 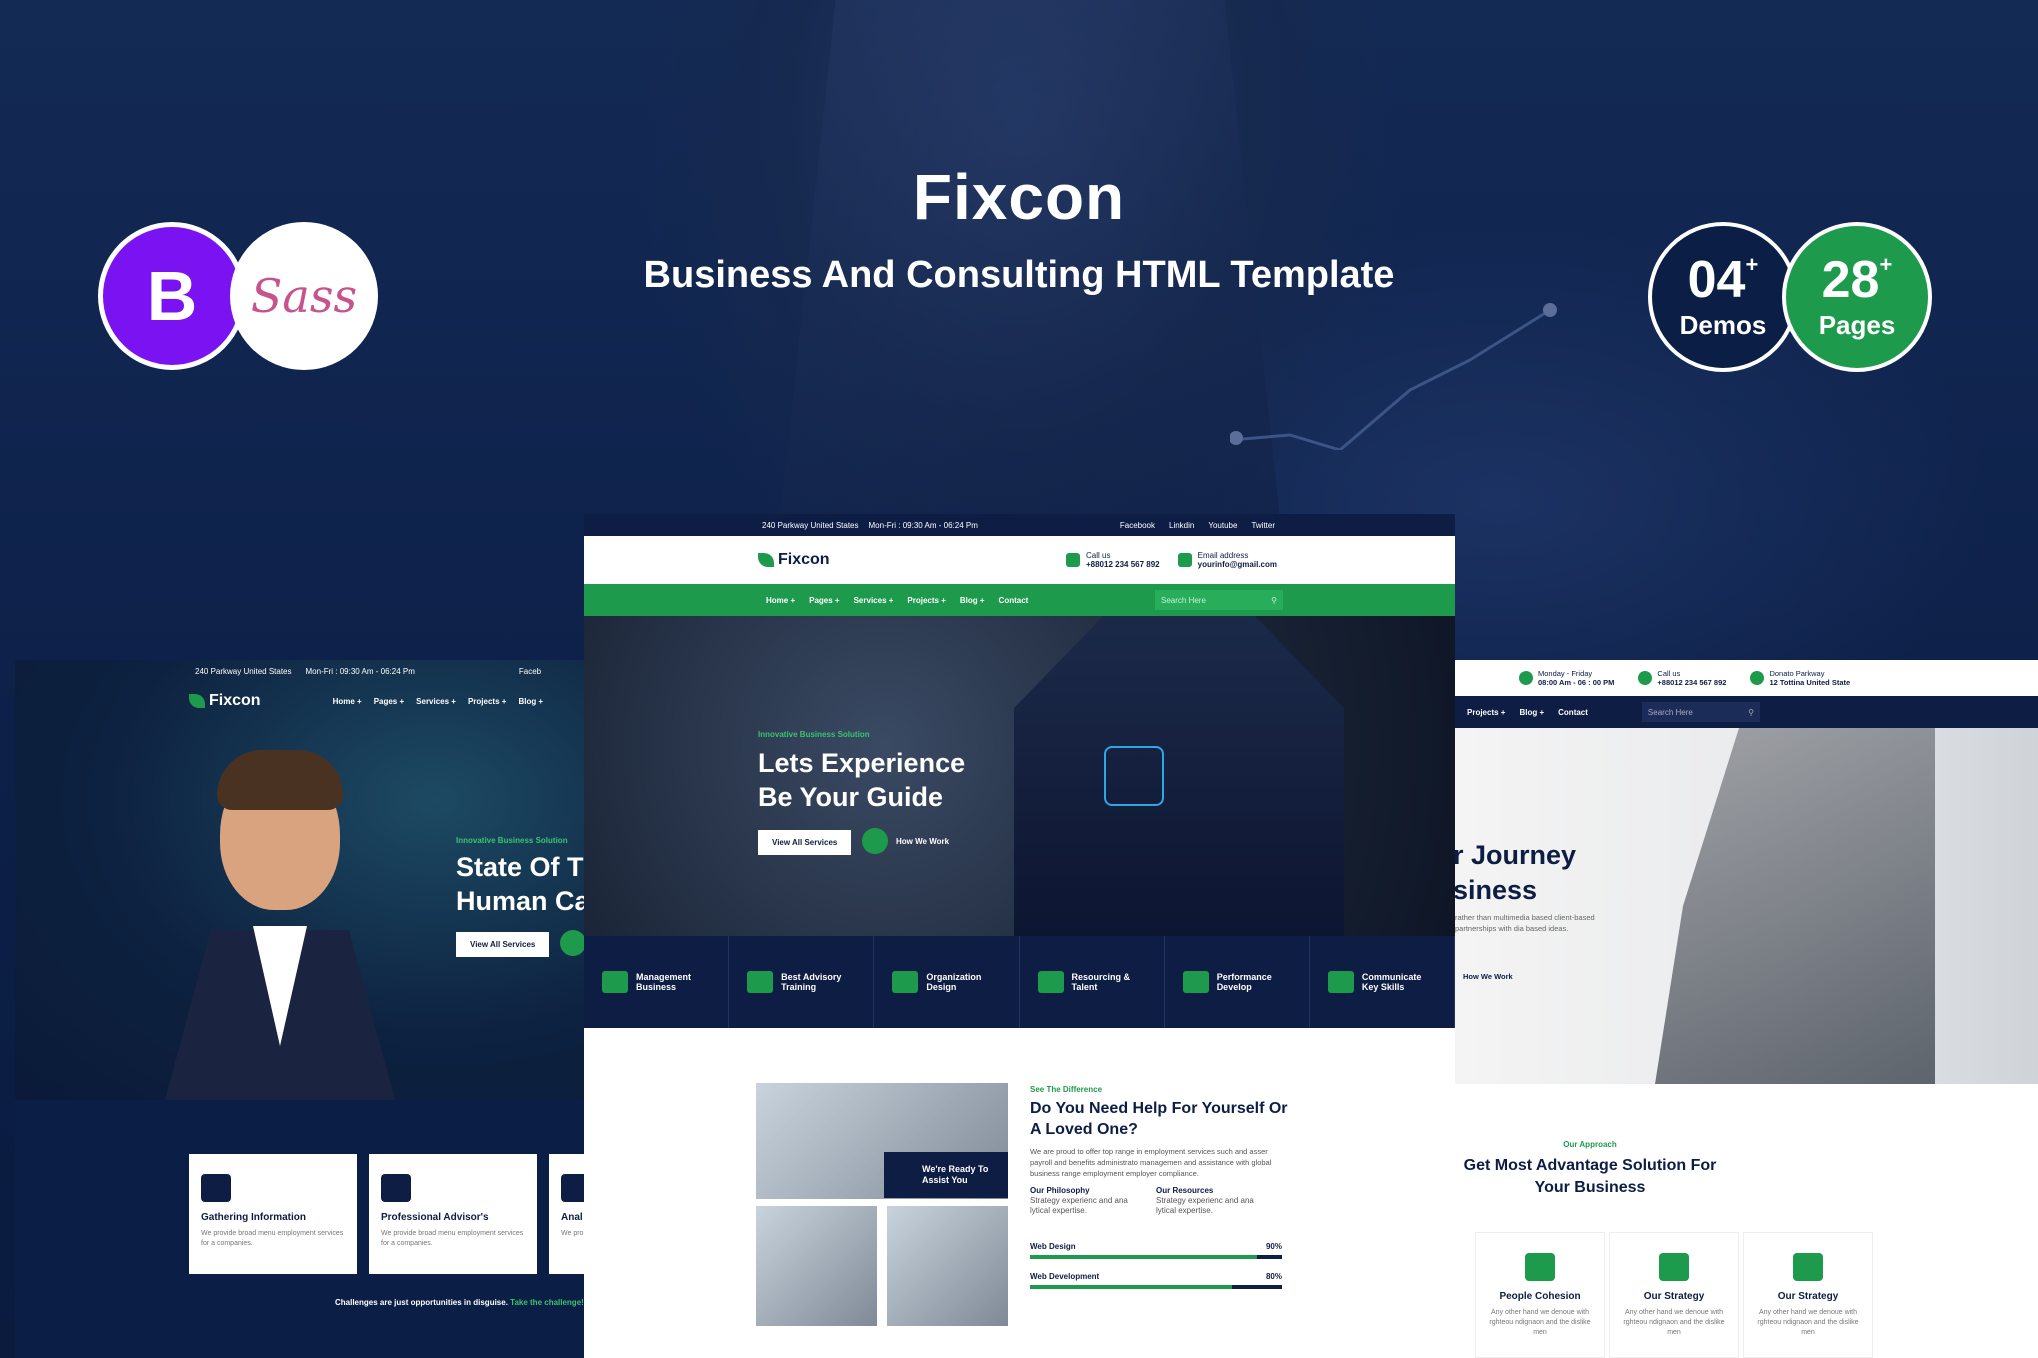 I want to click on feature-item: Resourcing & Talent, so click(x=1092, y=982).